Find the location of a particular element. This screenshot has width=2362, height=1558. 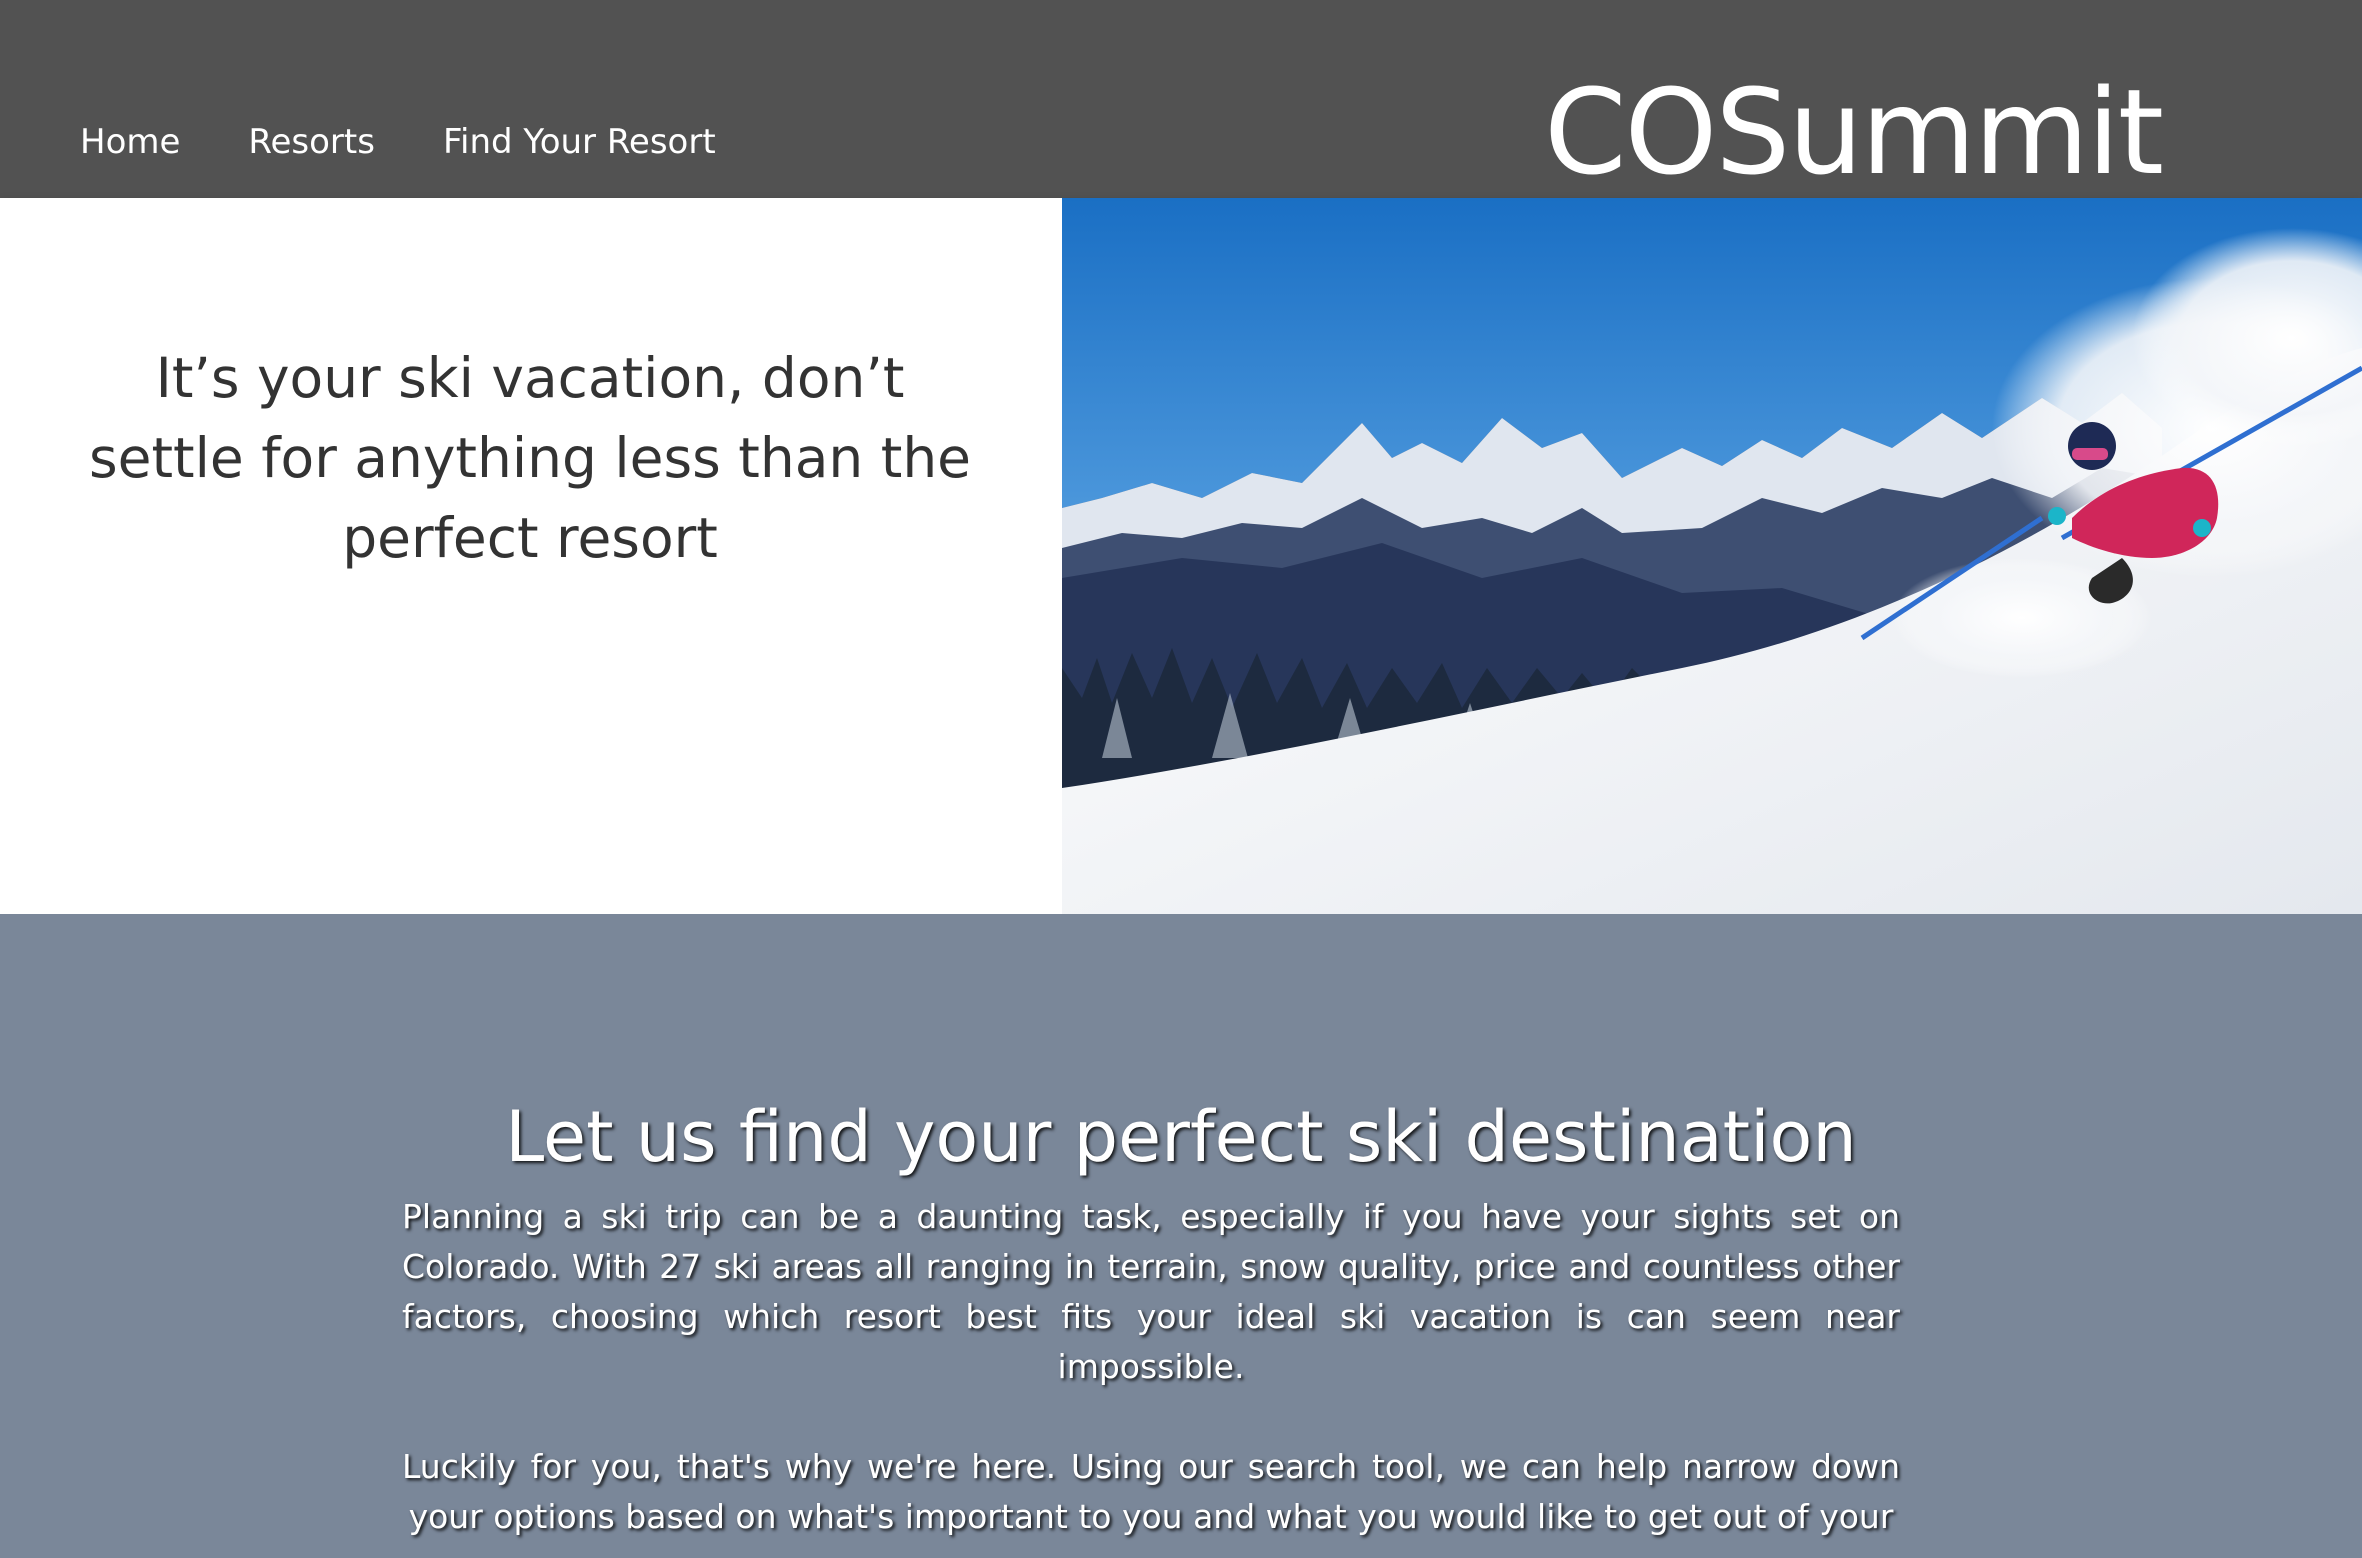

nav-link-find-your-resort: Find Your Resort is located at coordinates (579, 142).